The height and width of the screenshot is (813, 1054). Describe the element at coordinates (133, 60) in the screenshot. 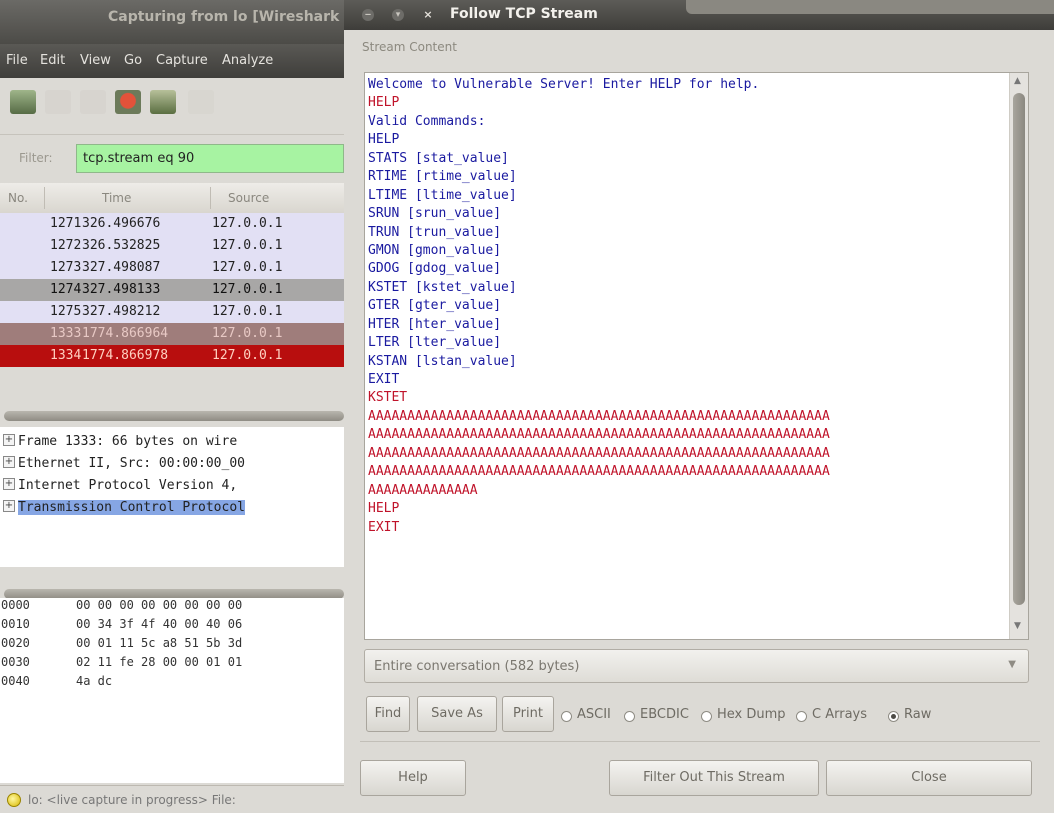

I see `menu-go: Go` at that location.